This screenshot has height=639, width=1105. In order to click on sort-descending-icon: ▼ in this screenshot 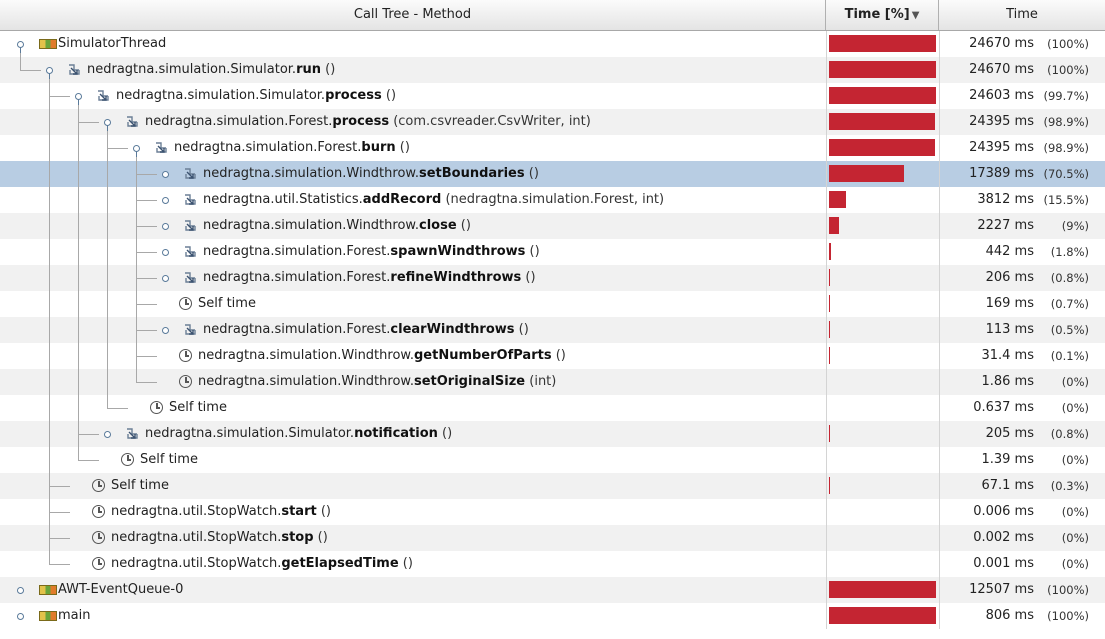, I will do `click(915, 15)`.